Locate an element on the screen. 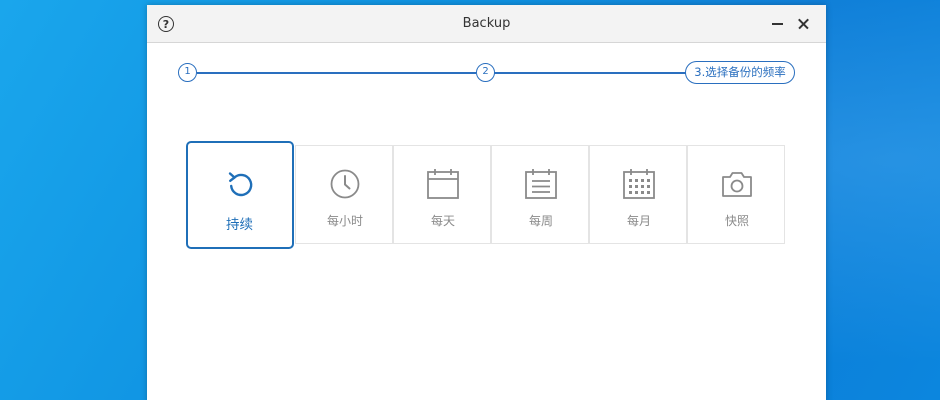  option-daily: 每天 is located at coordinates (442, 194).